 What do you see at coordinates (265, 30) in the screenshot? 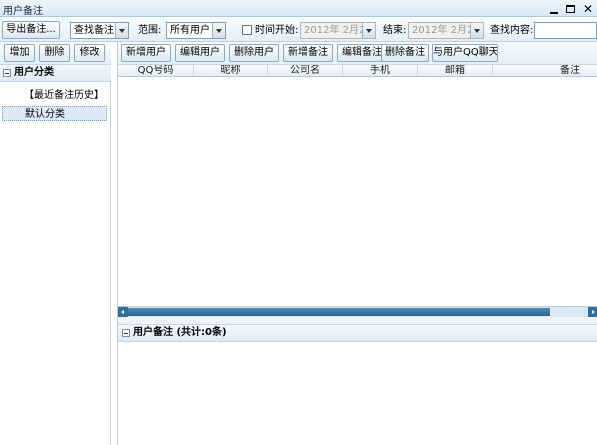
I see `time-label: 时间` at bounding box center [265, 30].